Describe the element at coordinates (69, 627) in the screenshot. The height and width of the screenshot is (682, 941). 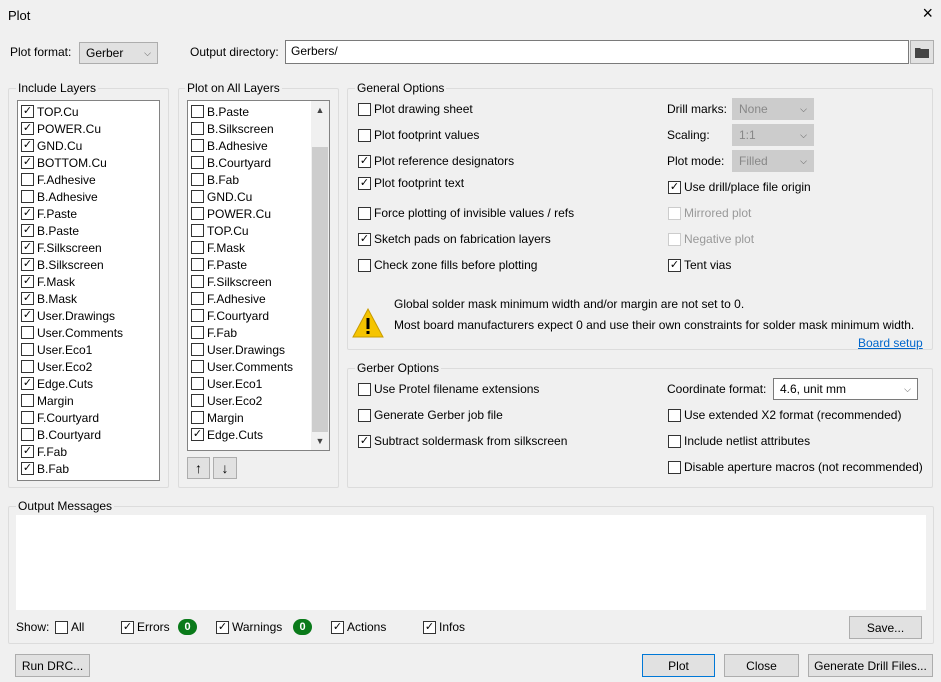
I see `show-all-checkbox: All` at that location.